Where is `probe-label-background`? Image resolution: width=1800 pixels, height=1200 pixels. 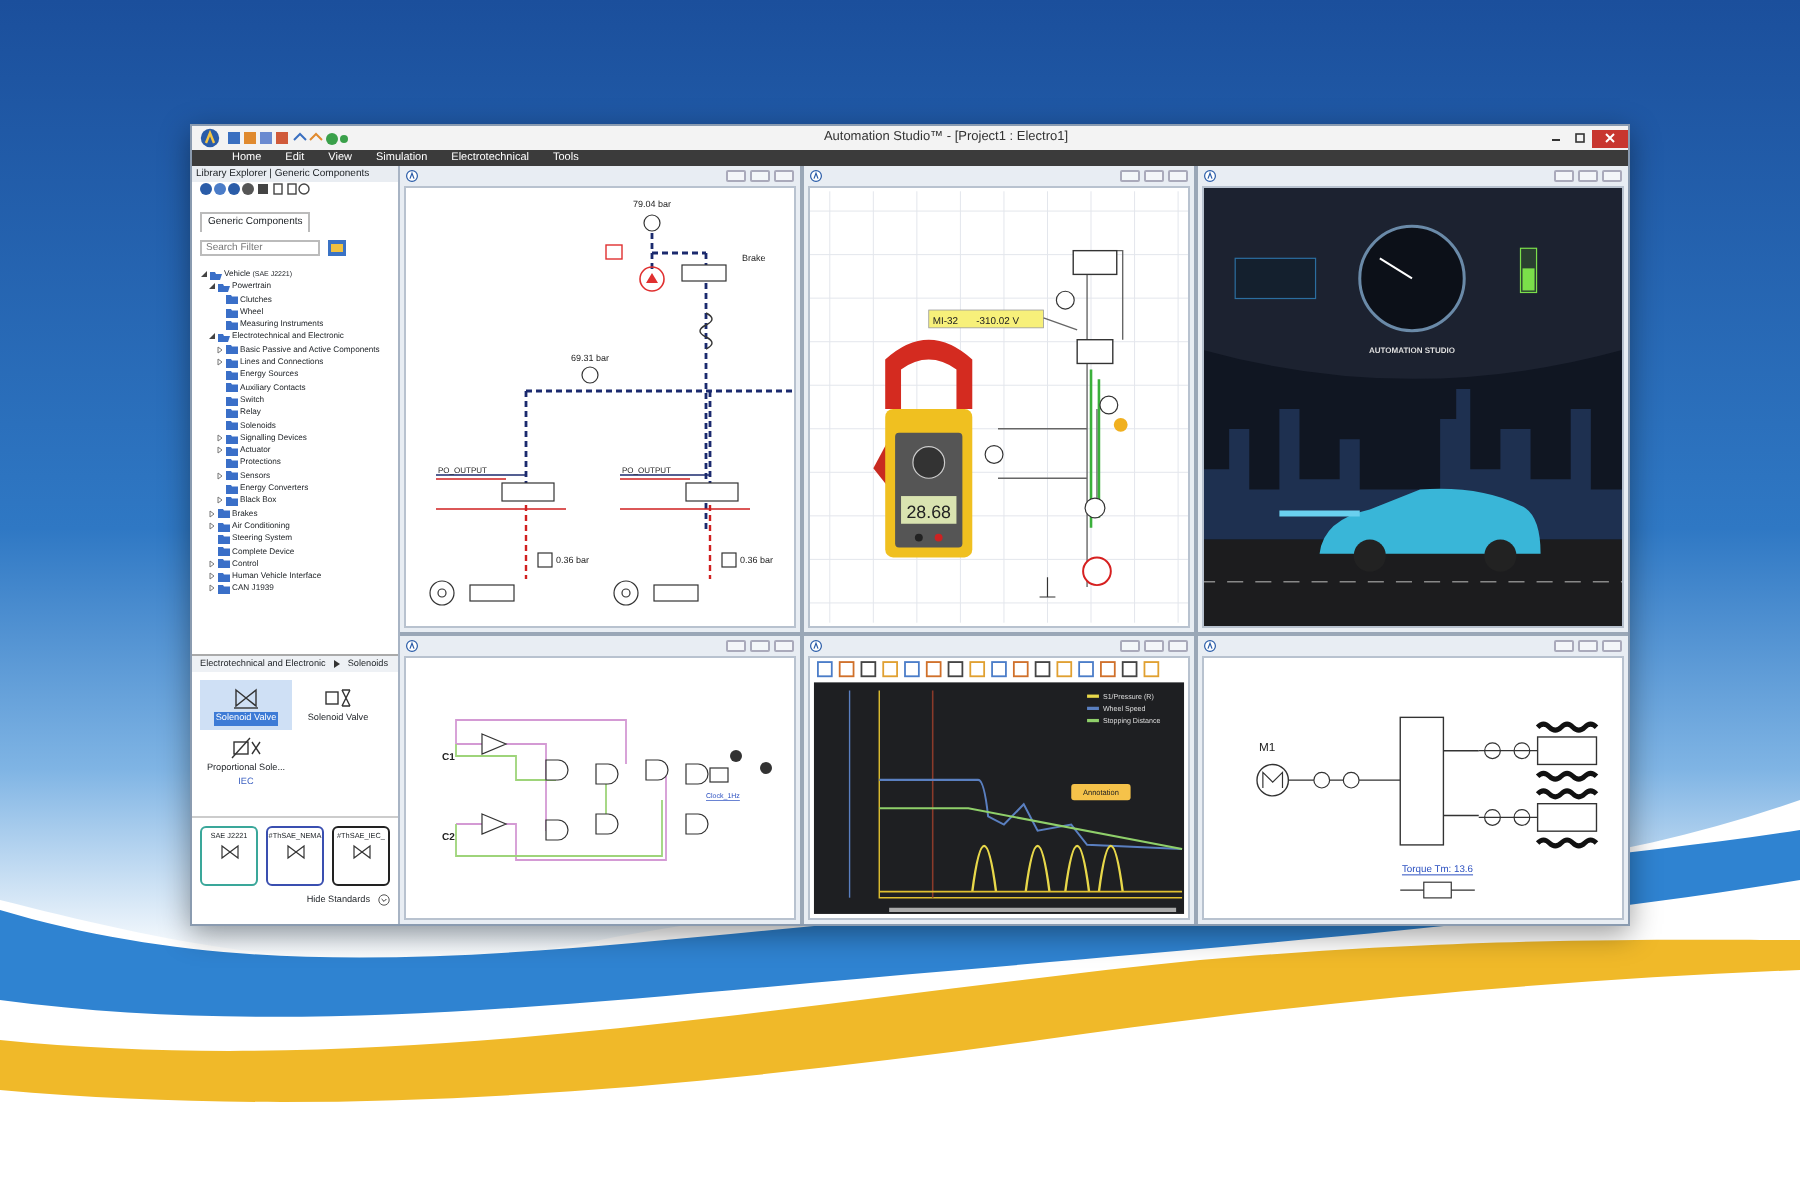
probe-label-background is located at coordinates (986, 319).